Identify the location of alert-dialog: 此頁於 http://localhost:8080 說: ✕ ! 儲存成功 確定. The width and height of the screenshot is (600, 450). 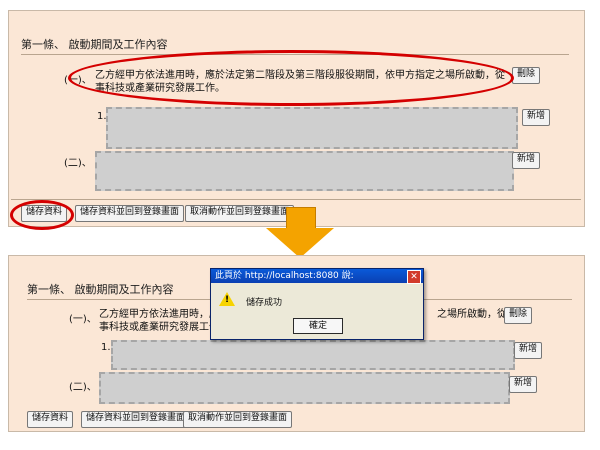
(317, 304).